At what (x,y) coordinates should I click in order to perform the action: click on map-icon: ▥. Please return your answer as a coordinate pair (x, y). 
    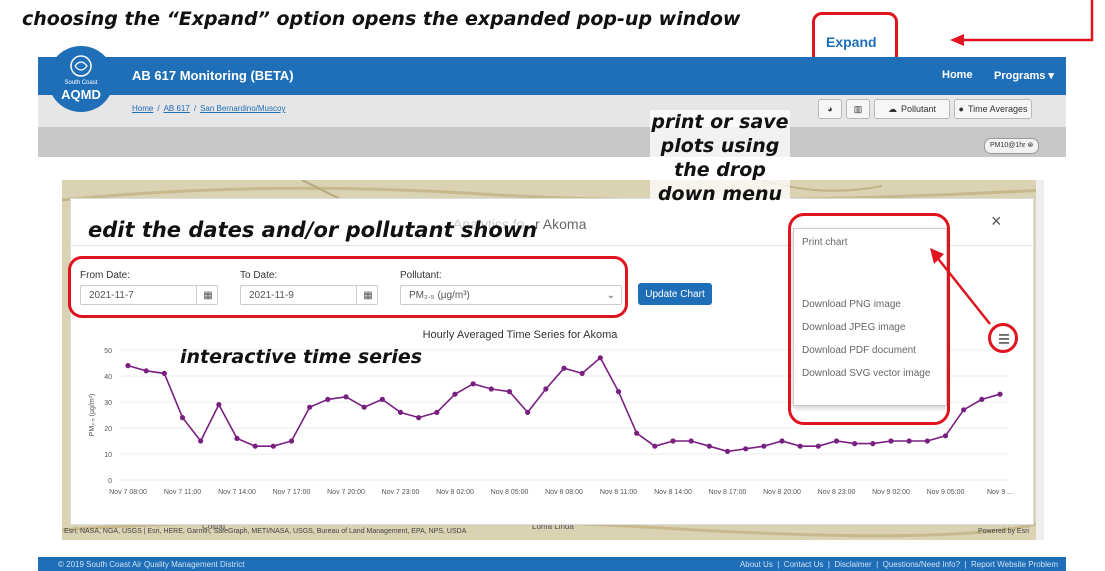
    Looking at the image, I should click on (858, 108).